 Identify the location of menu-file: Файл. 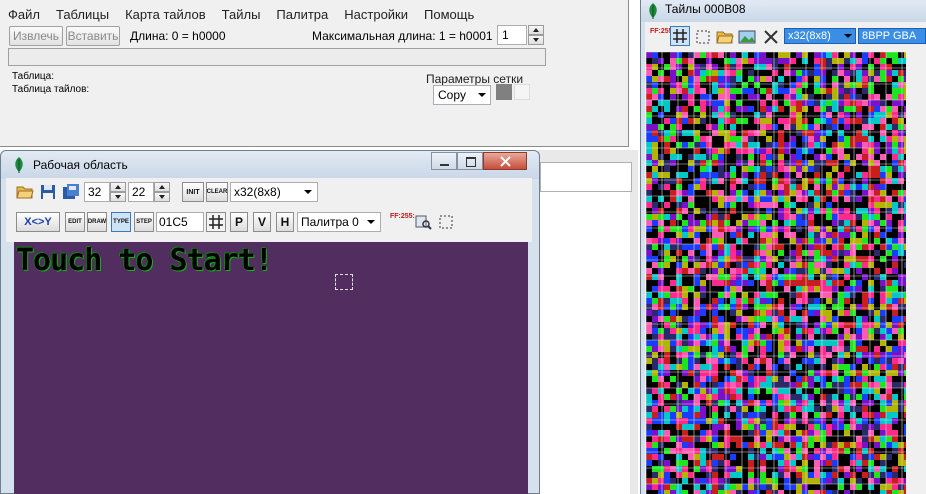
(24, 14).